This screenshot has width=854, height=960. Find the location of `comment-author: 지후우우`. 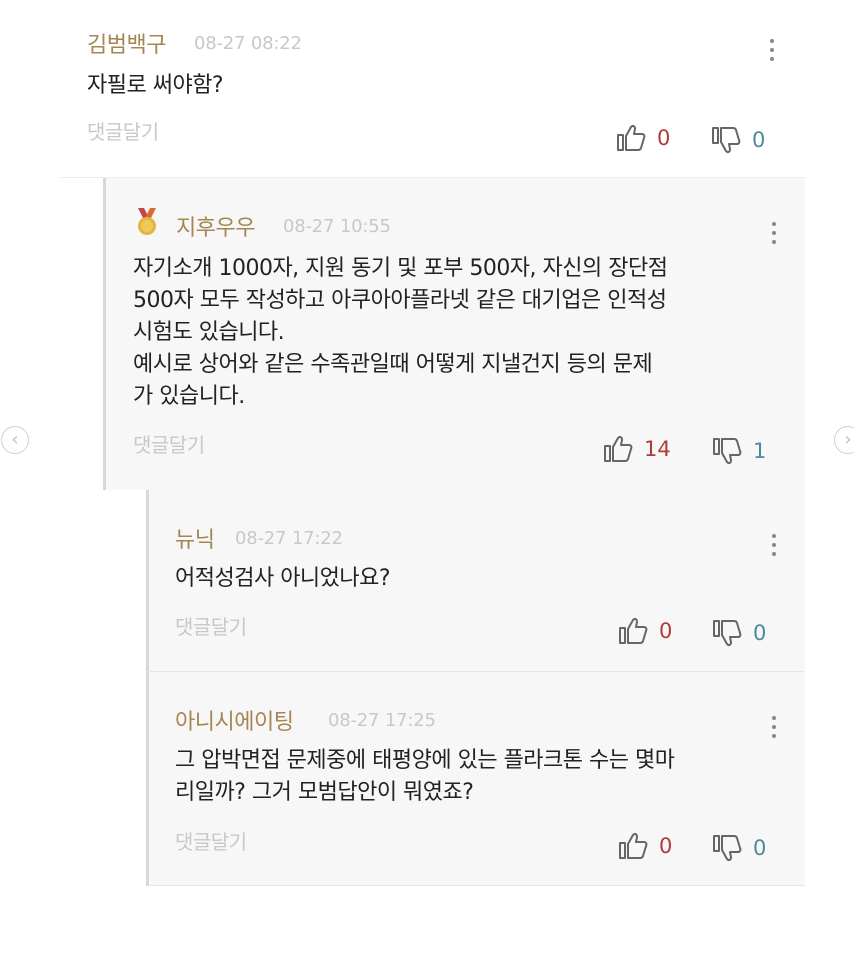

comment-author: 지후우우 is located at coordinates (215, 226).